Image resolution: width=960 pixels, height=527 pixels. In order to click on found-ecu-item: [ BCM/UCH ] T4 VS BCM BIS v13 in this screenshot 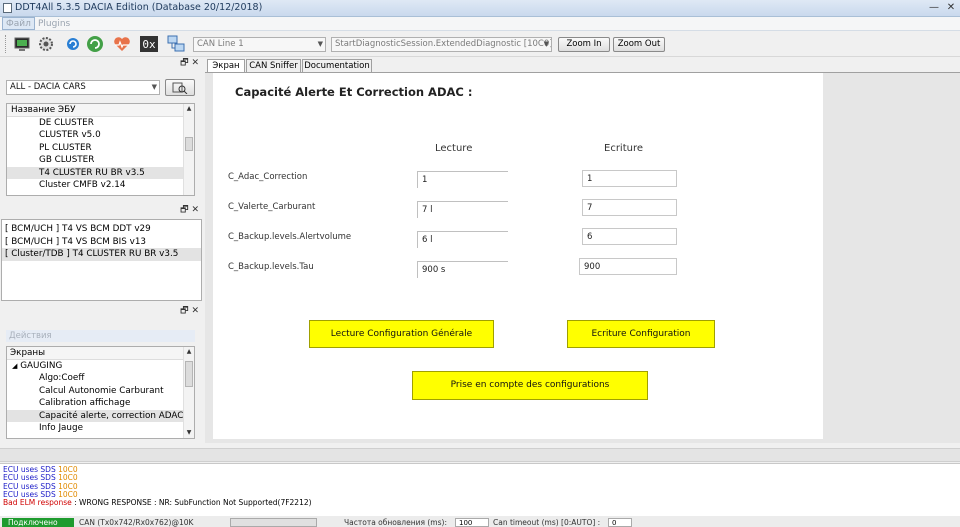, I will do `click(101, 242)`.